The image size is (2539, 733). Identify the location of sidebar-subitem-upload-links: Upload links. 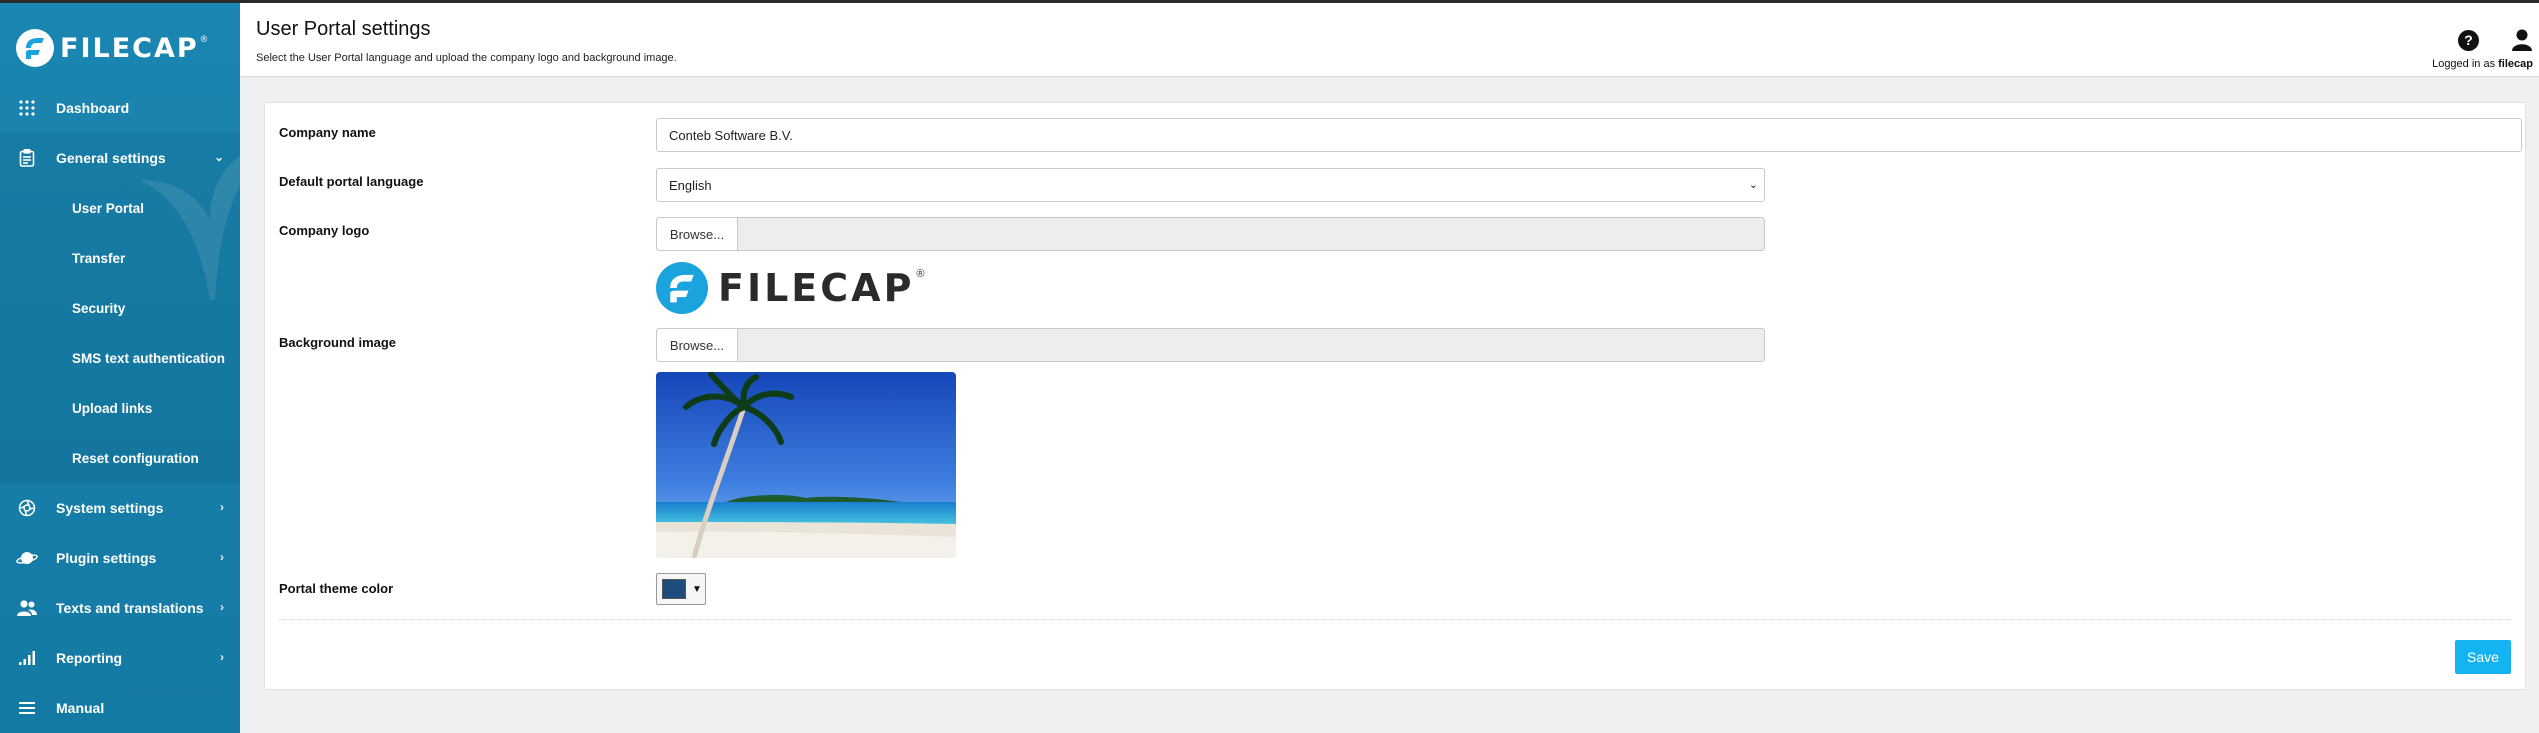
(120, 408).